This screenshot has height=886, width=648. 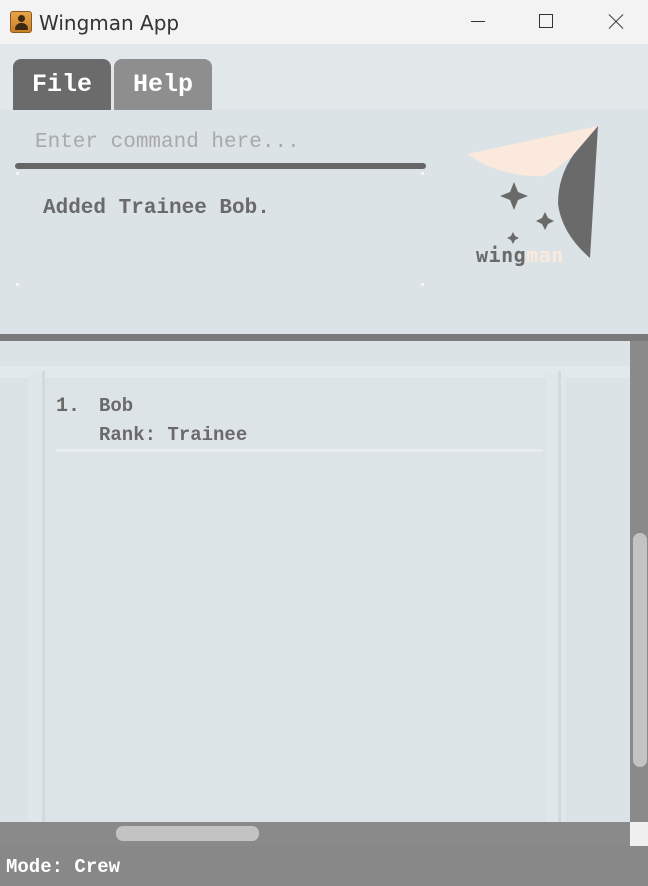 I want to click on command-underline, so click(x=220, y=166).